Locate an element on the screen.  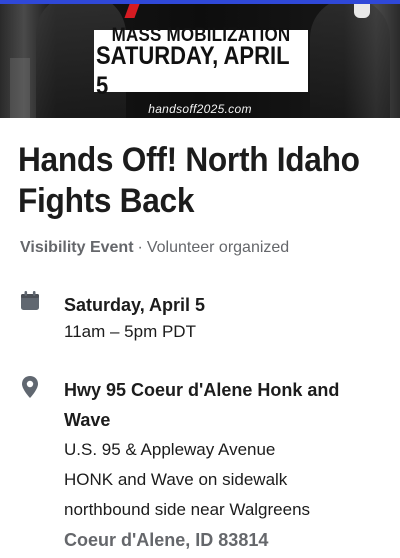
location-pin-icon is located at coordinates (30, 465).